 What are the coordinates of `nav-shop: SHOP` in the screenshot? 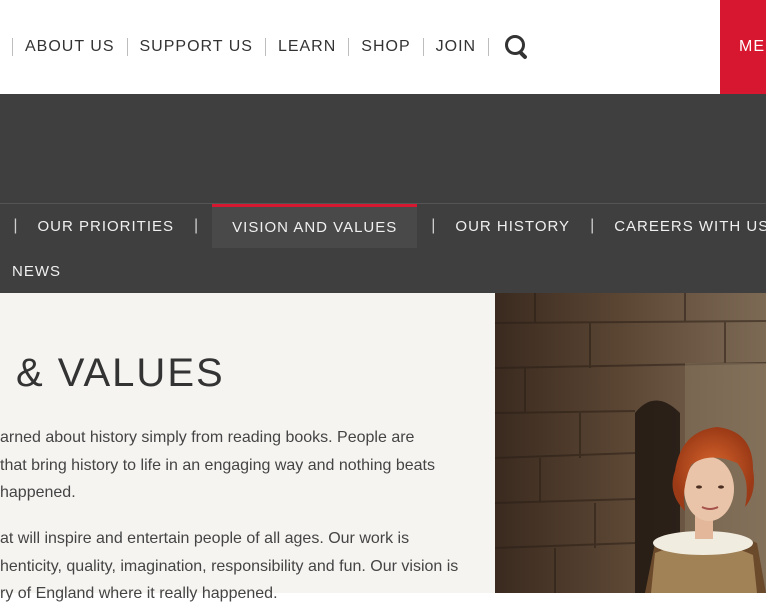 It's located at (385, 47).